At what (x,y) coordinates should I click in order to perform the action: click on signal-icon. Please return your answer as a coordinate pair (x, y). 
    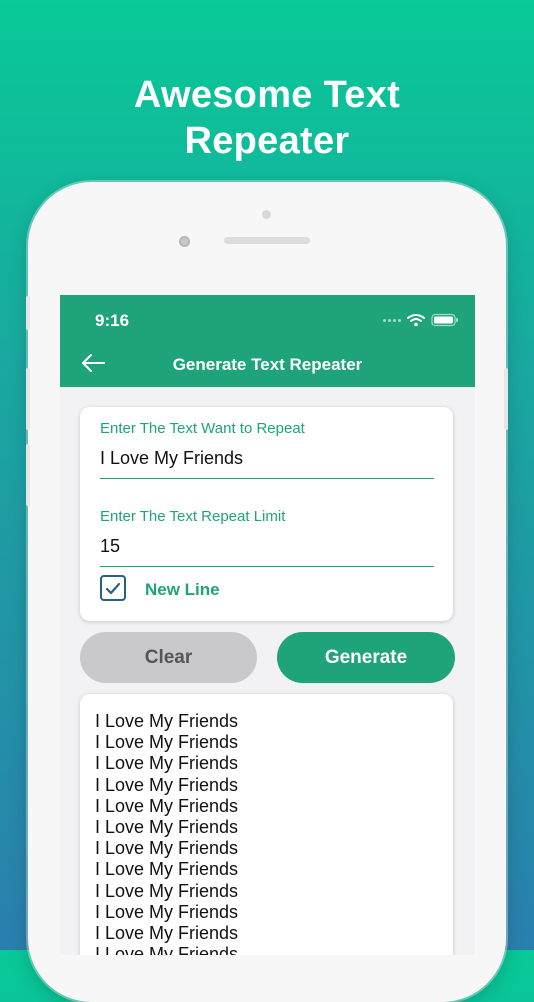
    Looking at the image, I should click on (392, 320).